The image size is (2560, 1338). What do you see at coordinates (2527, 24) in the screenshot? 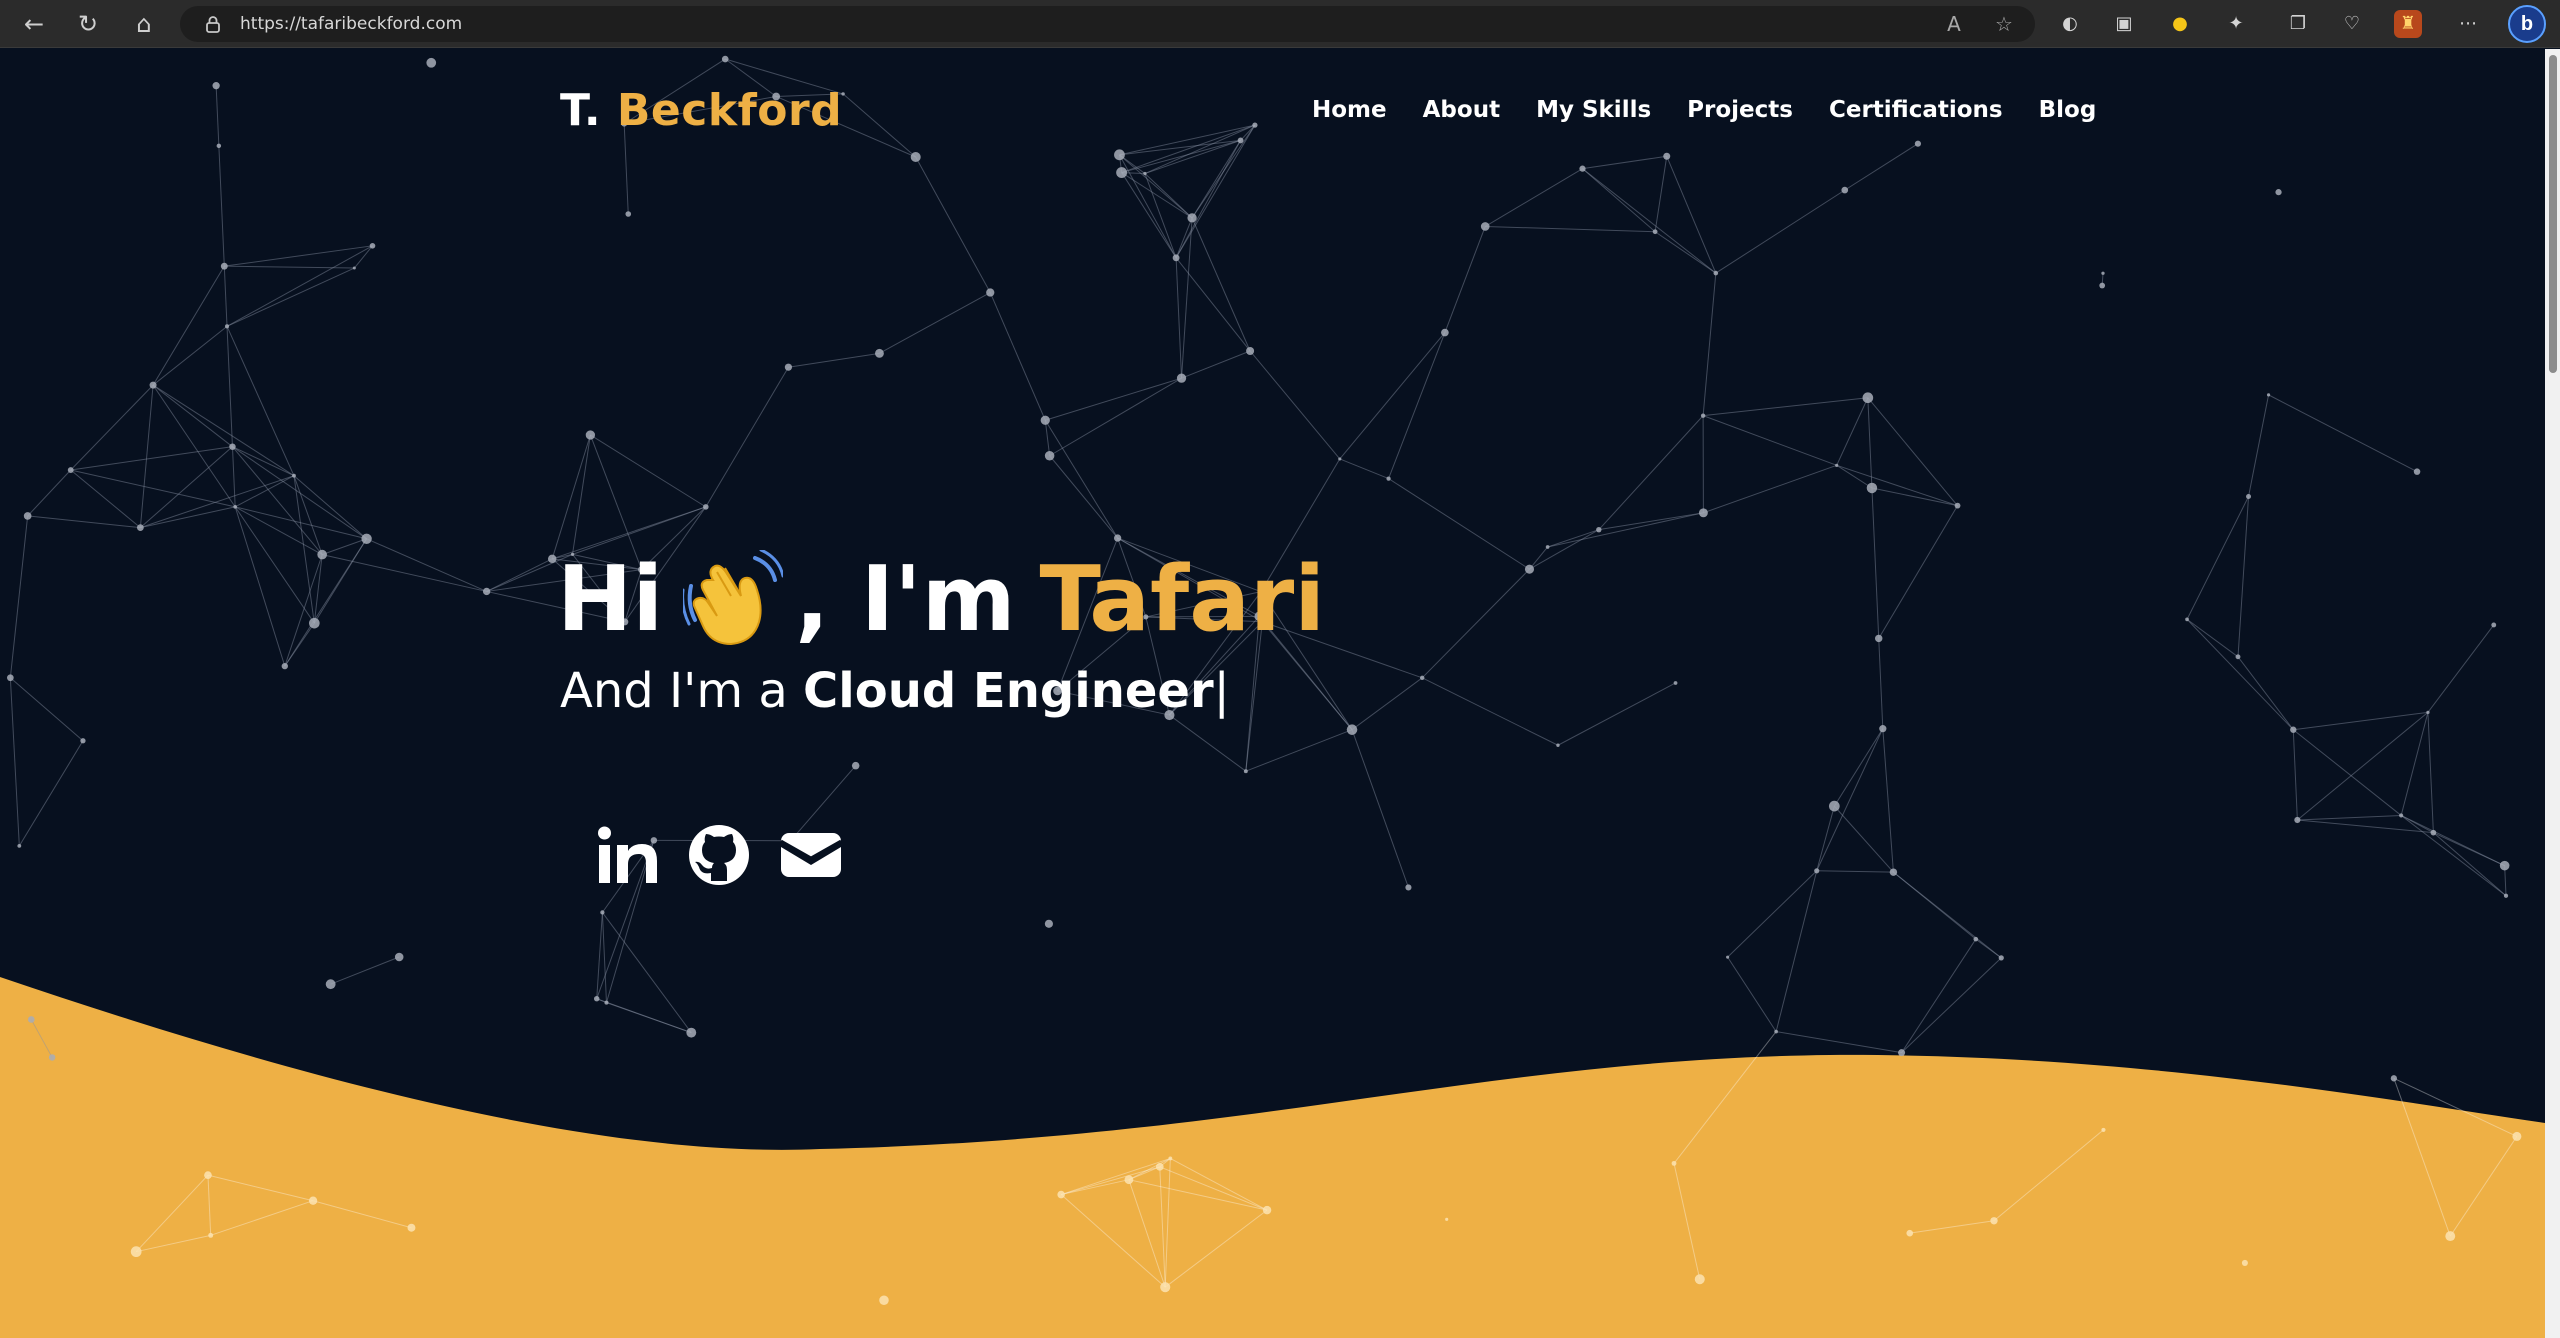
I see `bing-icon: b` at bounding box center [2527, 24].